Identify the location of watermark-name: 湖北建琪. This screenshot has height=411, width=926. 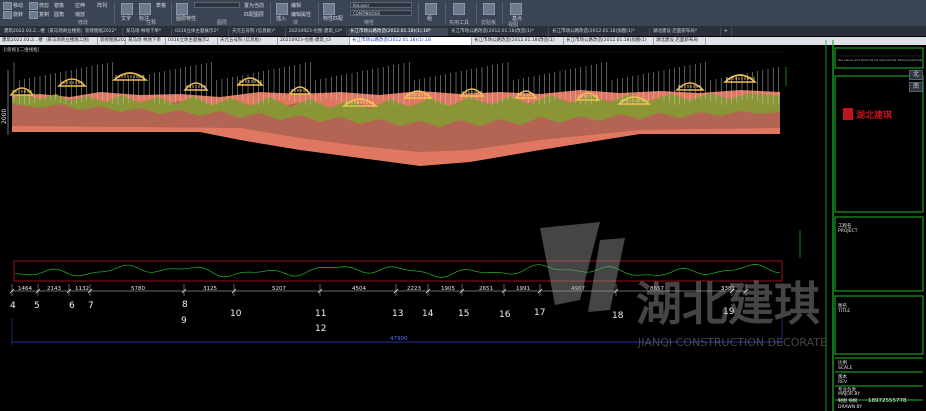
(728, 304).